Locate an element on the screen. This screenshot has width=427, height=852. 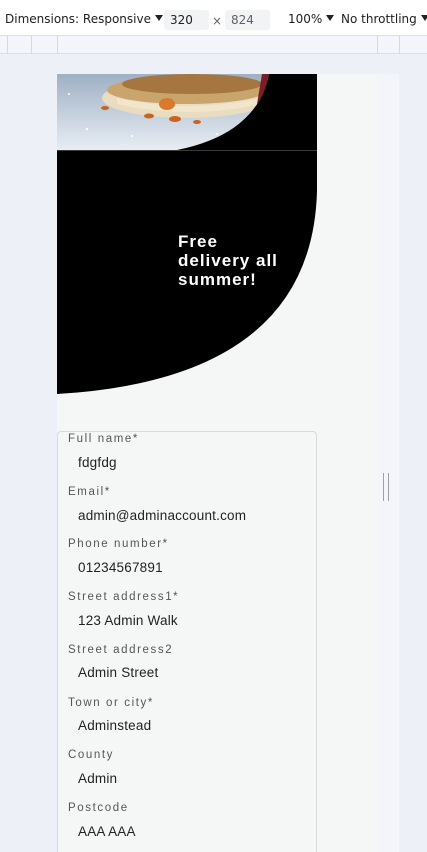
phone-number-label: Phone number* is located at coordinates (118, 544).